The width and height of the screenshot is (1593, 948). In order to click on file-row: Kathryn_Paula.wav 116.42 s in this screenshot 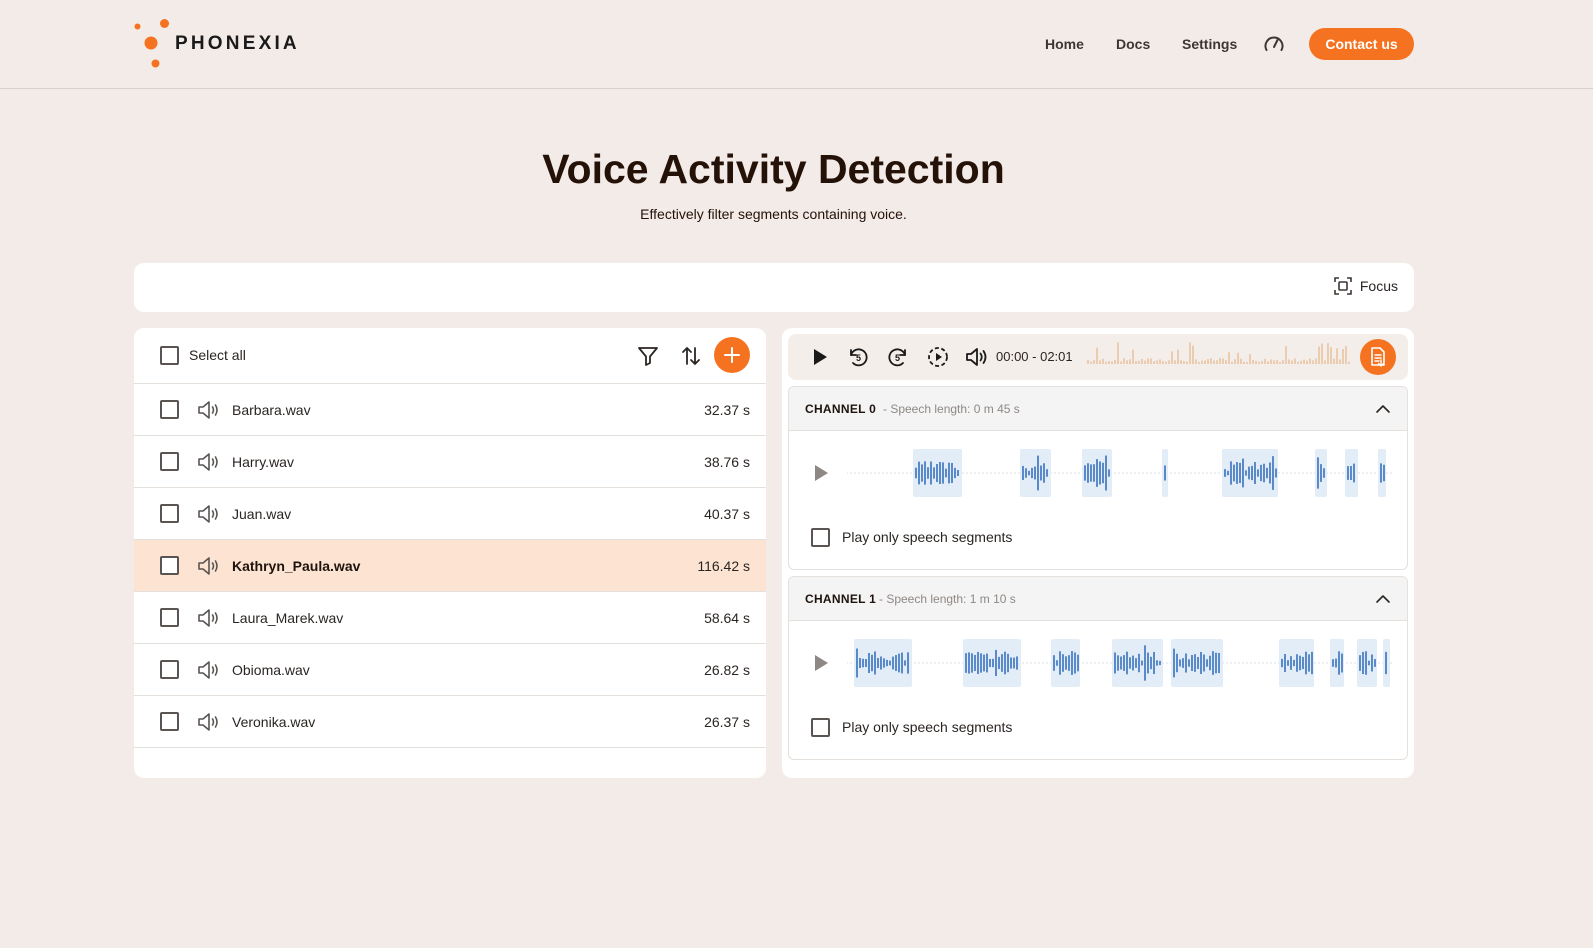, I will do `click(450, 566)`.